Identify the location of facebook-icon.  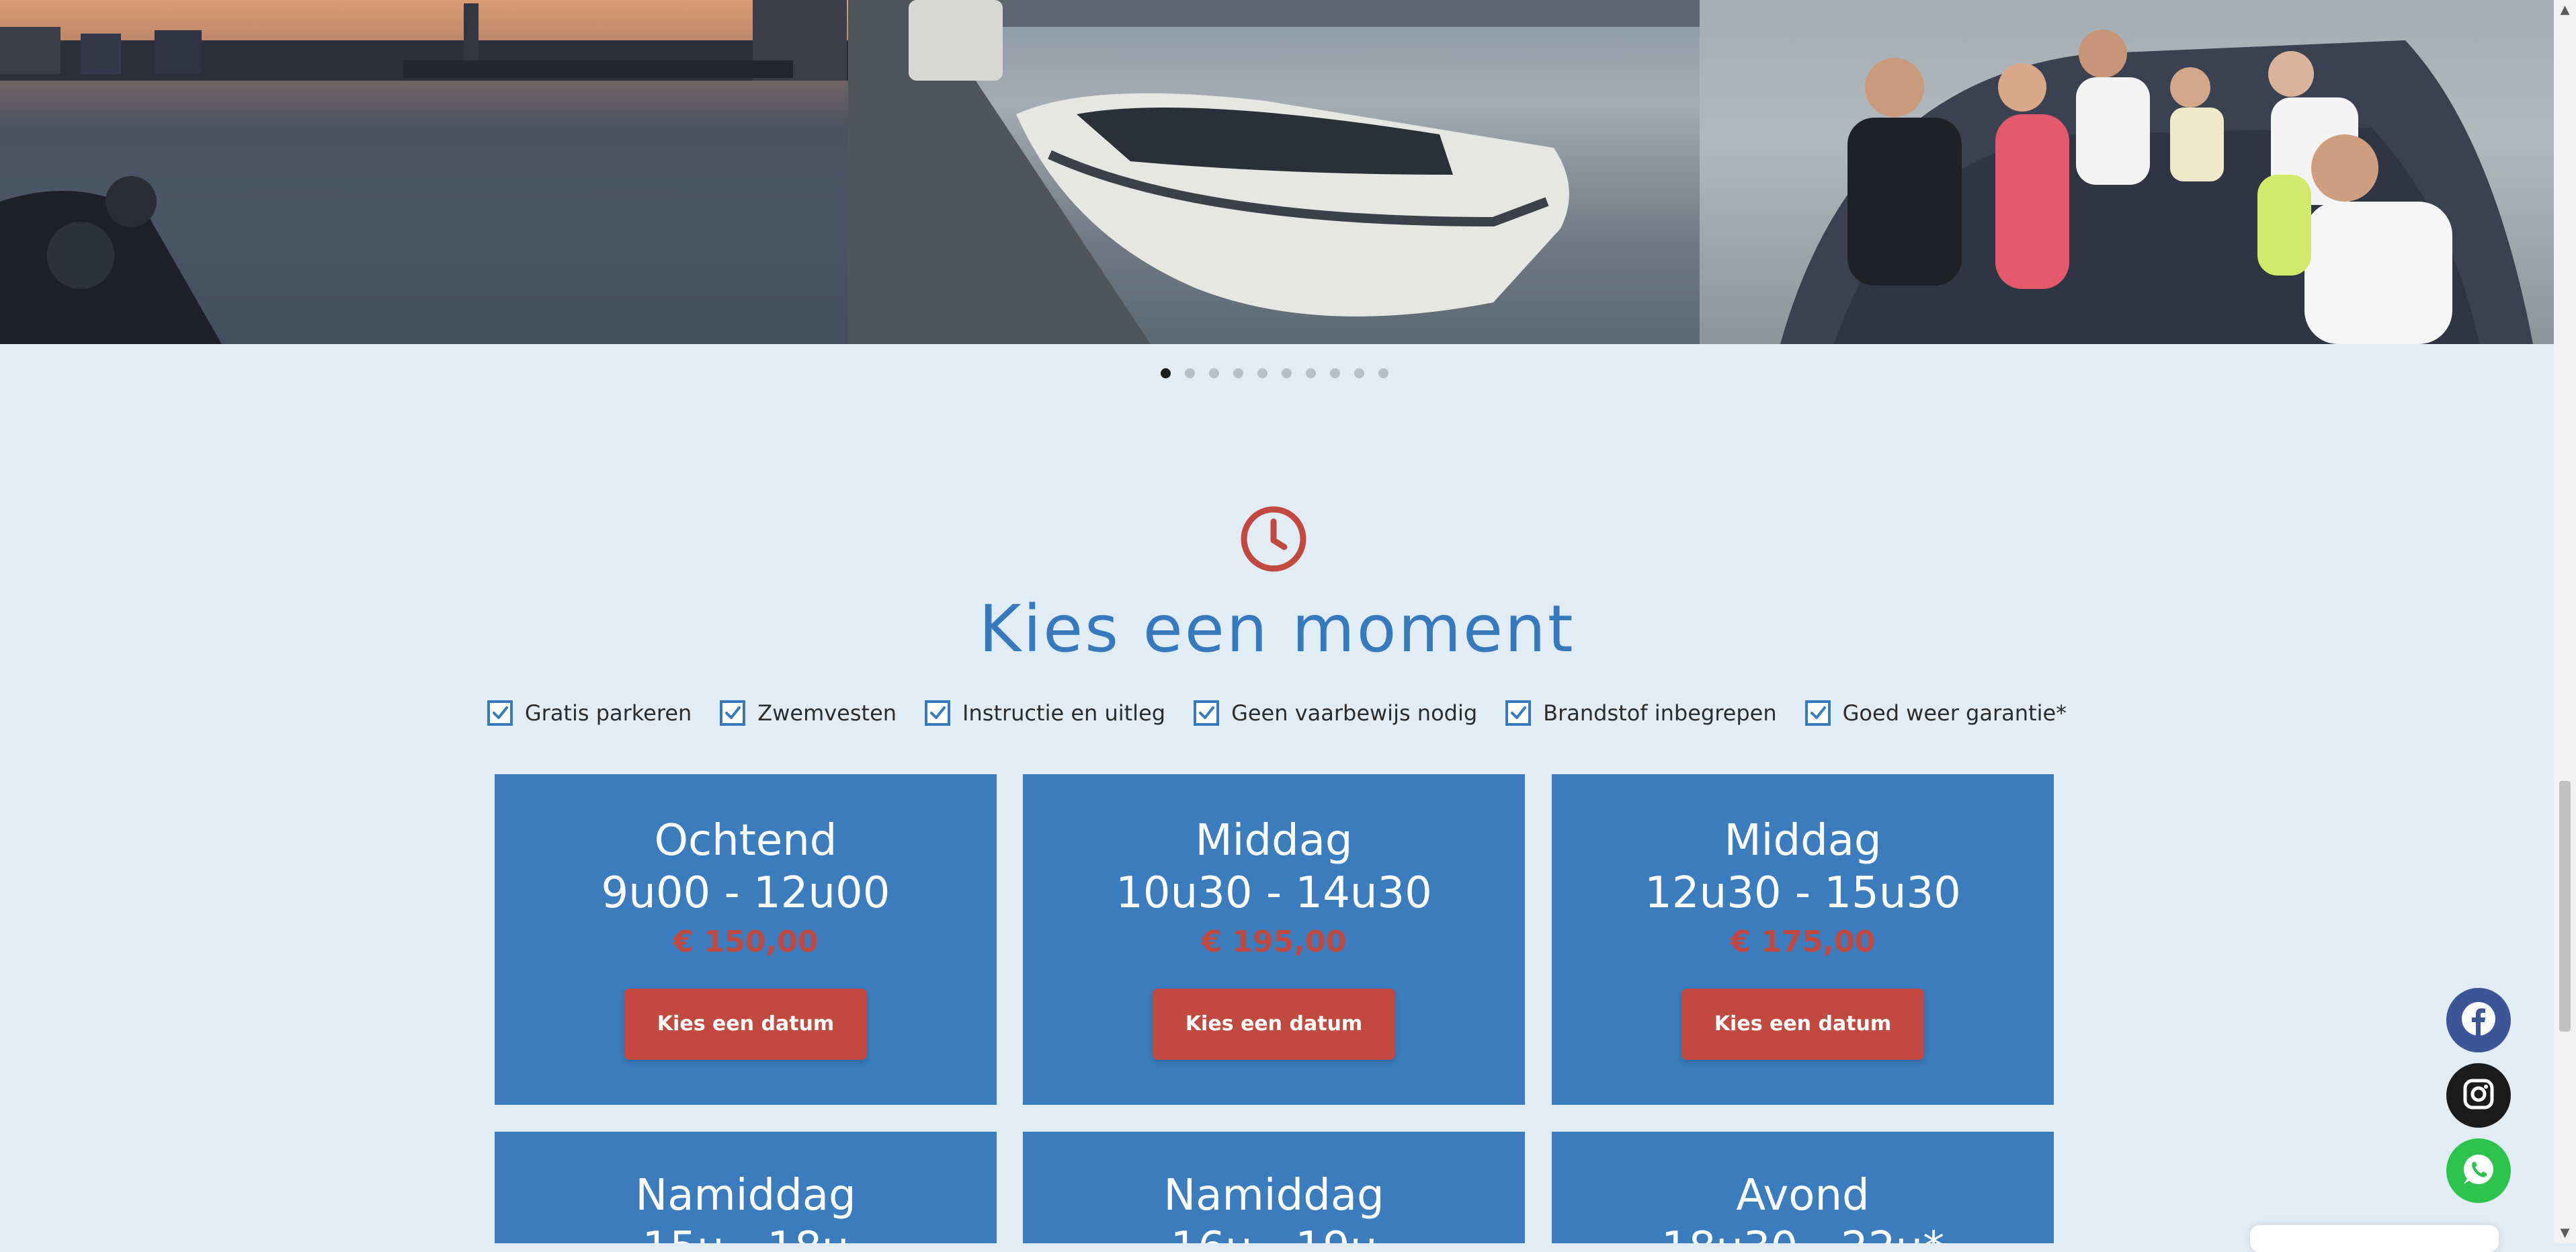
(2478, 1020).